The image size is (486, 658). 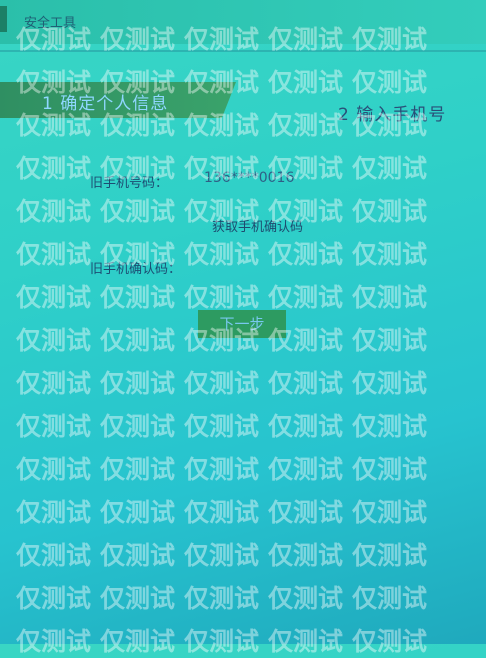 I want to click on step-1-tab: 1 确定个人信息, so click(x=118, y=100).